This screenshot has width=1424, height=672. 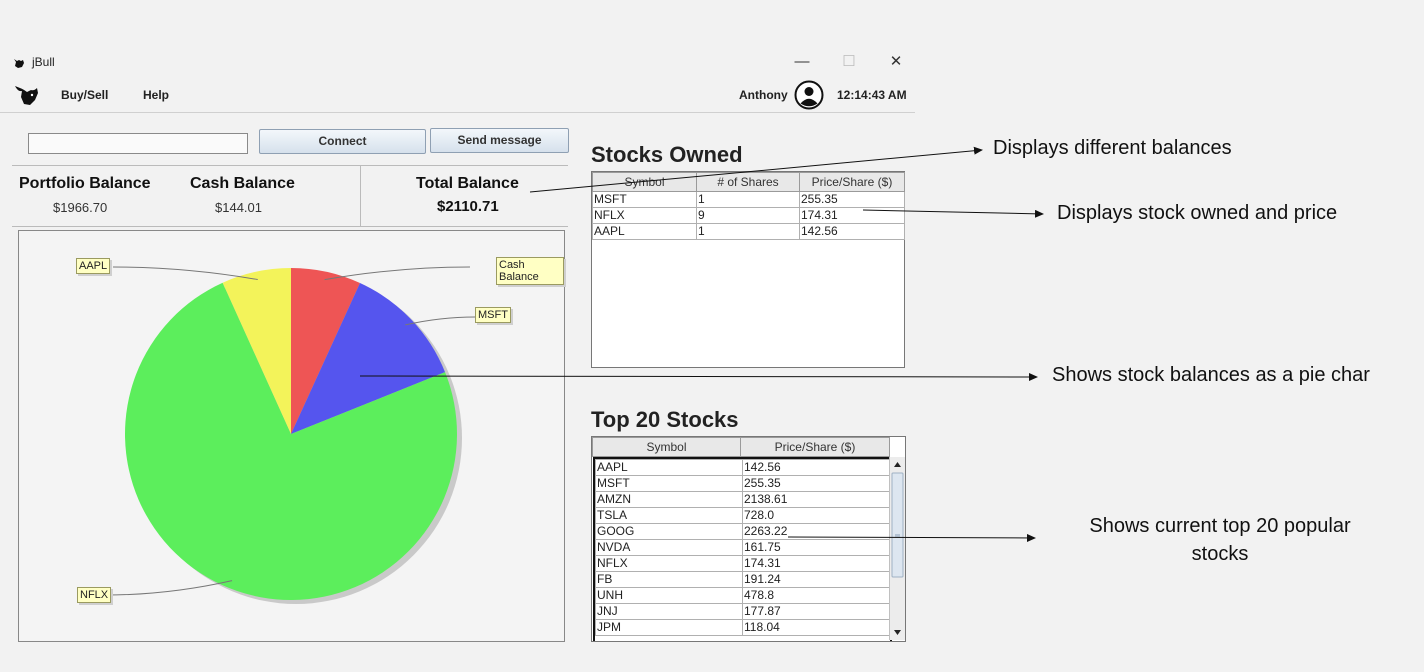 I want to click on annotation-owned: Displays stock owned and price, so click(x=1197, y=213).